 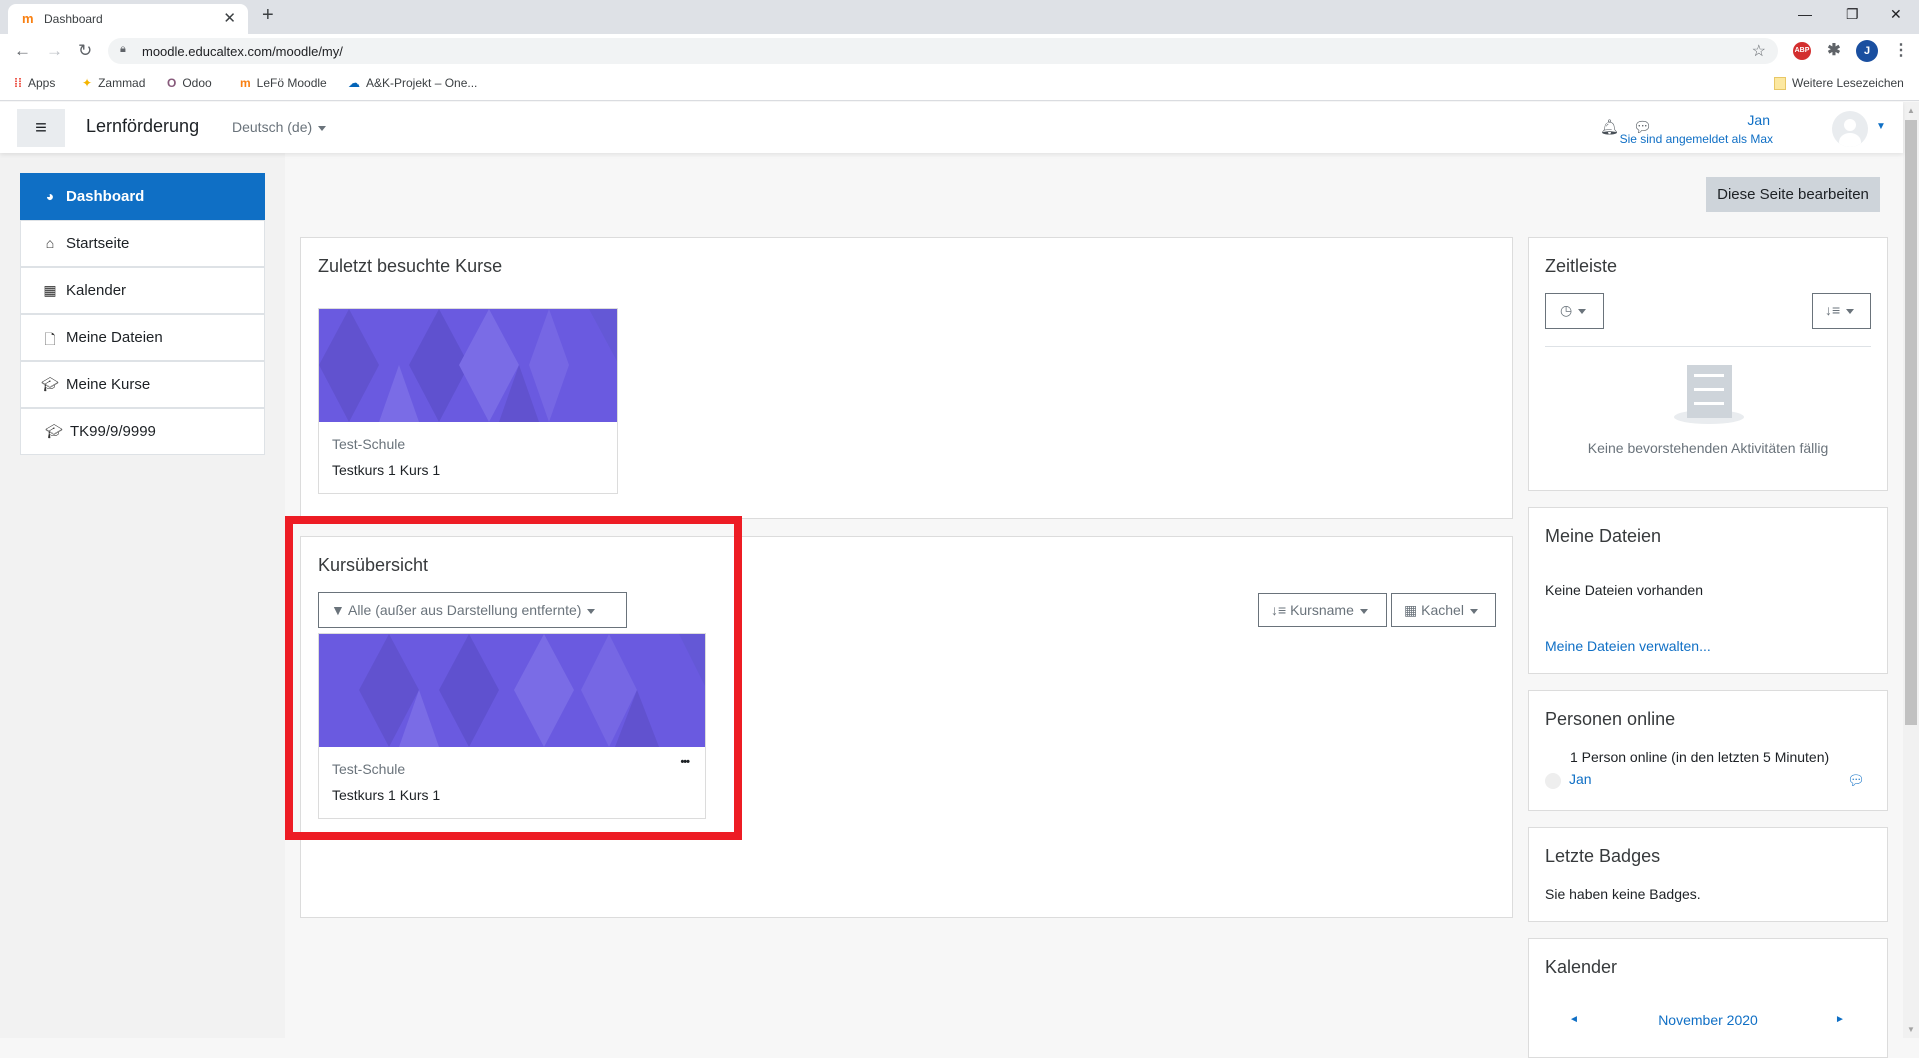 I want to click on extensions-puzzle-icon: ✱, so click(x=1834, y=51).